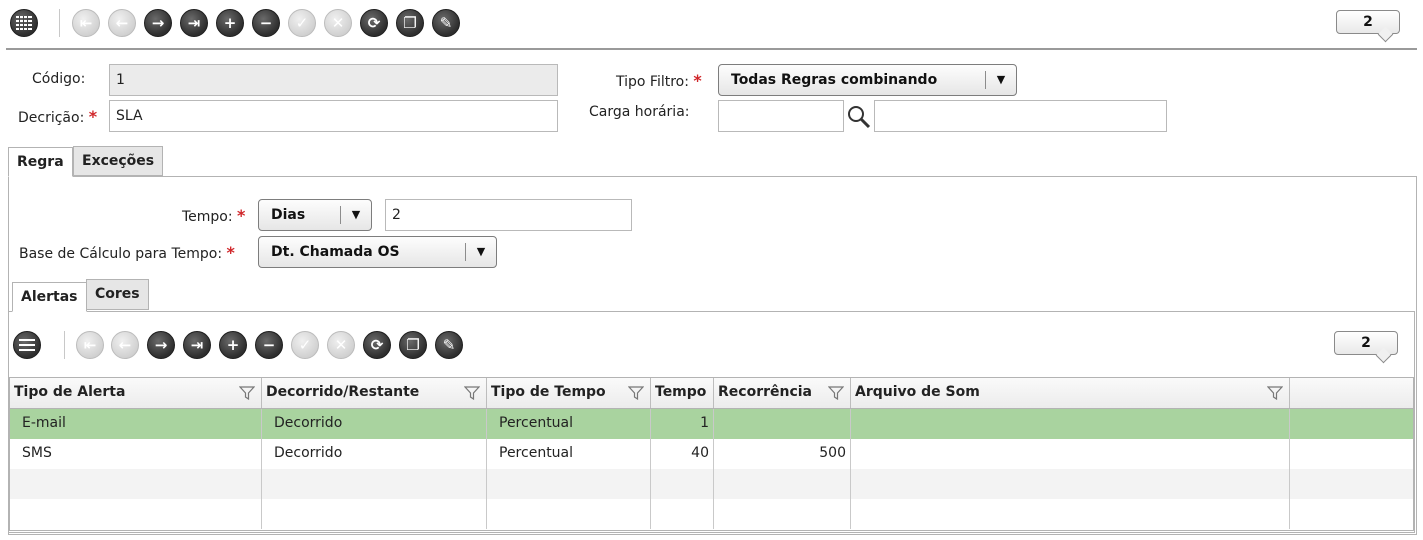 The width and height of the screenshot is (1423, 540). Describe the element at coordinates (374, 393) in the screenshot. I see `column-header-decorrido-restante: Decorrido/Restante` at that location.